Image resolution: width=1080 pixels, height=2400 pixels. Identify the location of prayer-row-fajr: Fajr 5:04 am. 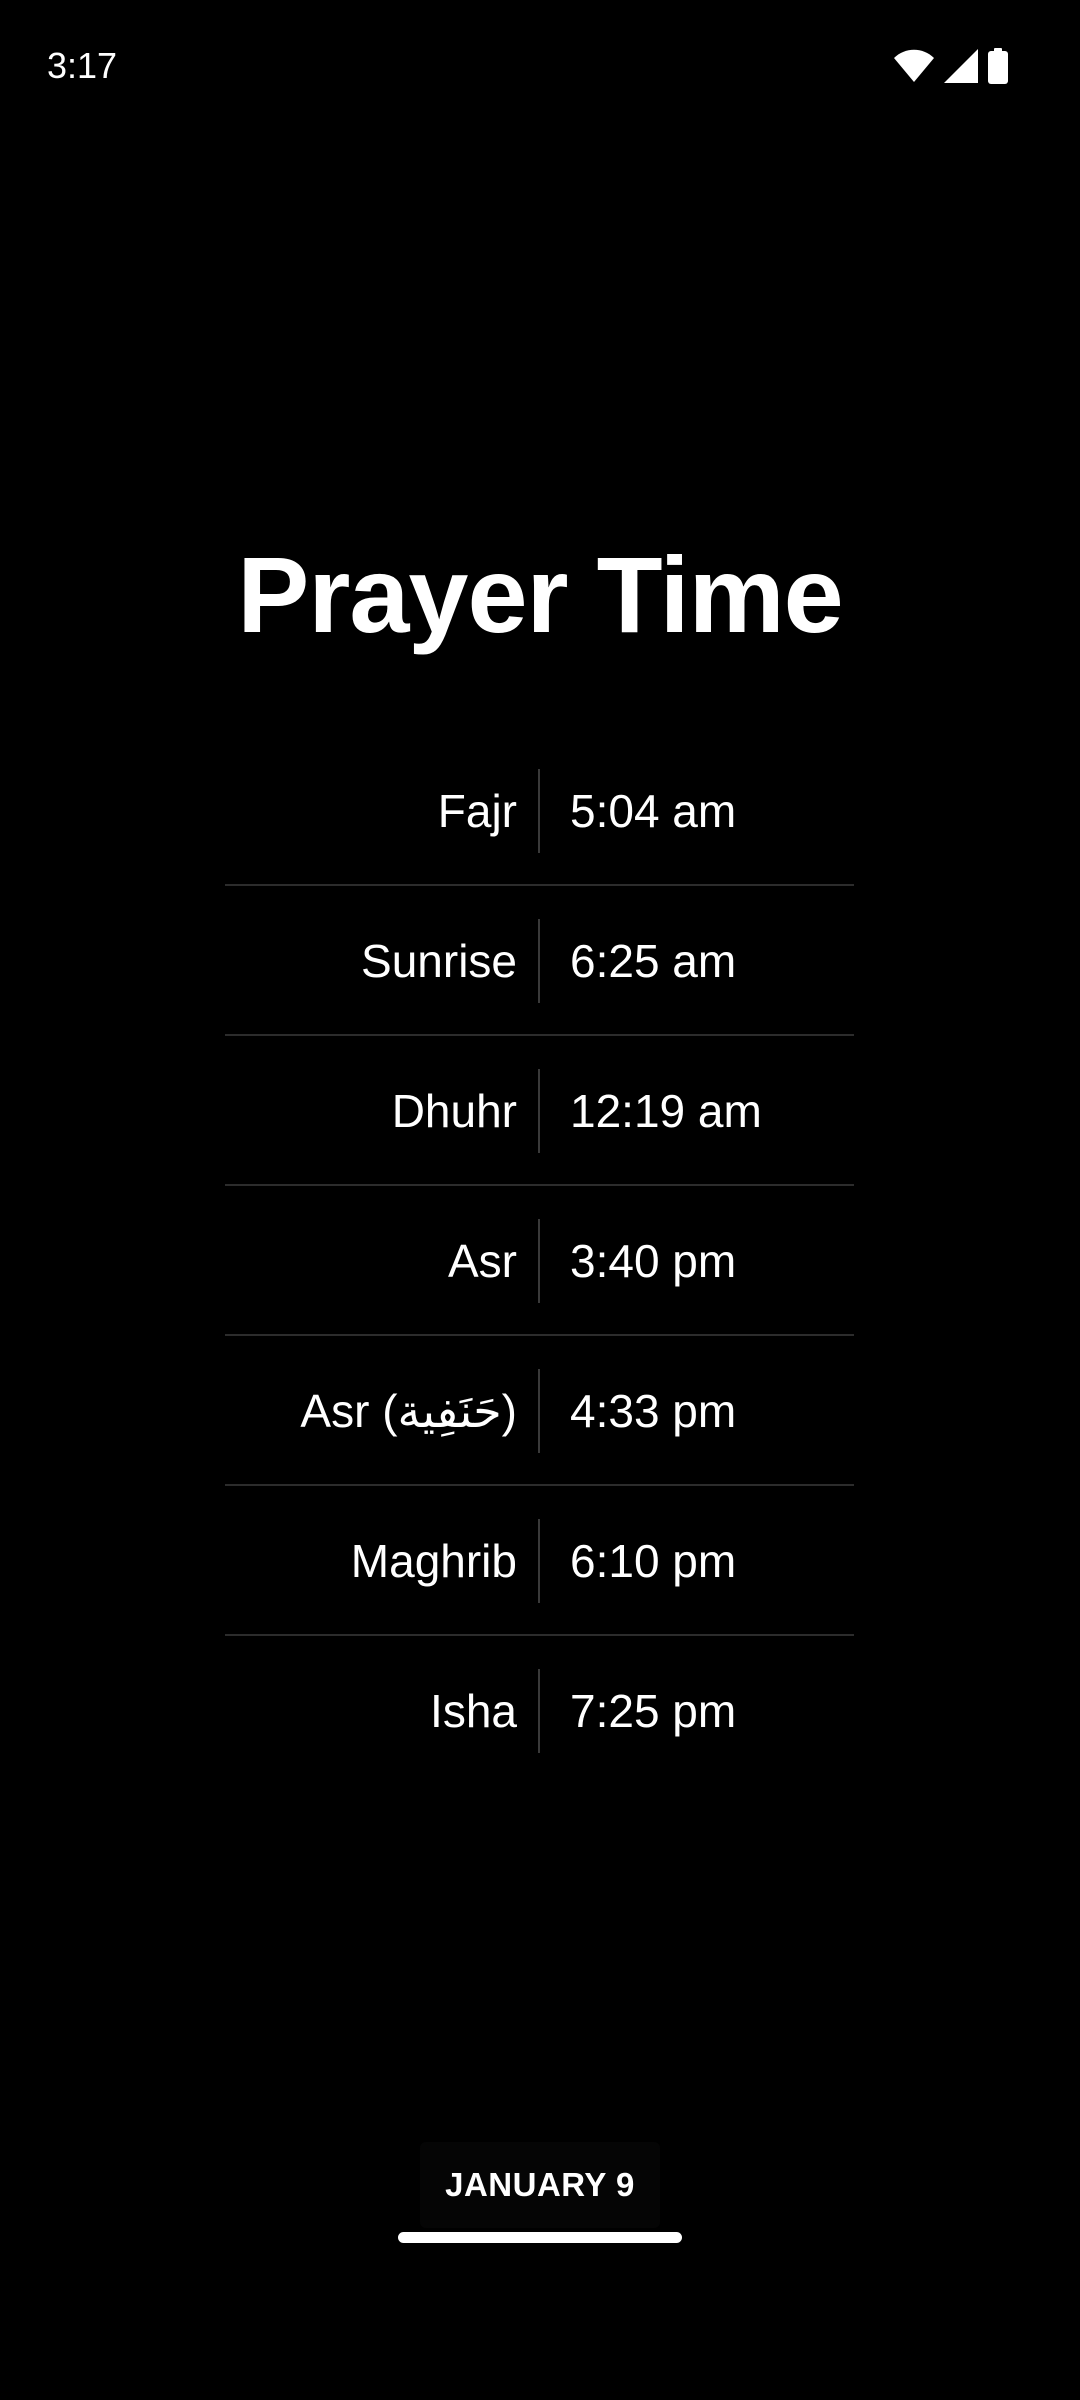
(539, 811).